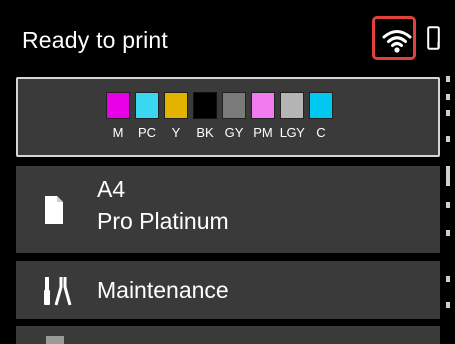 This screenshot has height=344, width=455. Describe the element at coordinates (118, 132) in the screenshot. I see `ink-label: M` at that location.